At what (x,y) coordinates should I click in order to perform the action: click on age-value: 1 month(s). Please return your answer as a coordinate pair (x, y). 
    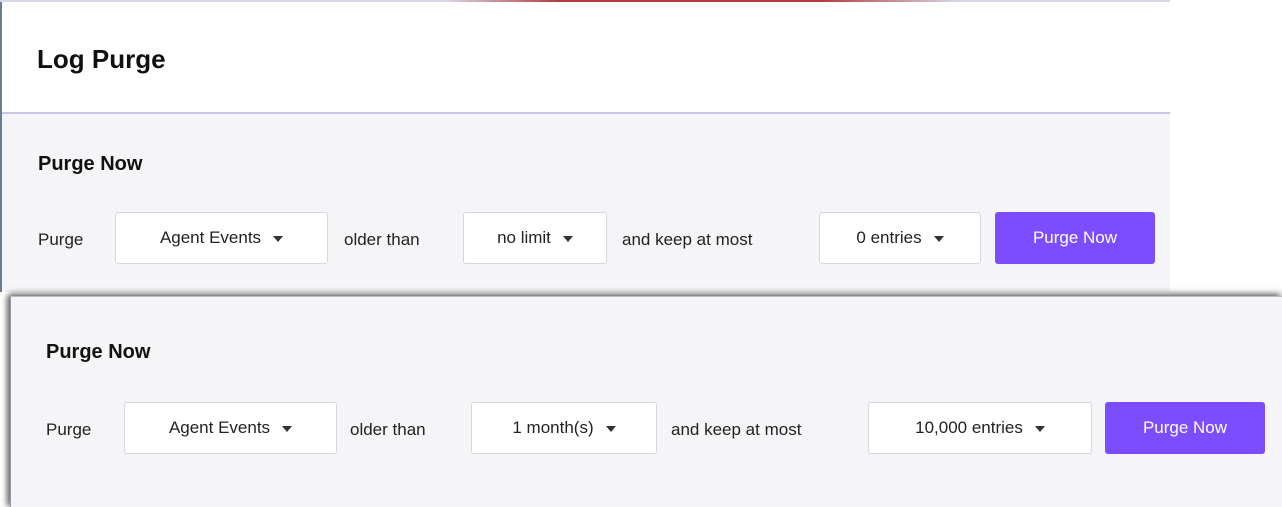
    Looking at the image, I should click on (553, 427).